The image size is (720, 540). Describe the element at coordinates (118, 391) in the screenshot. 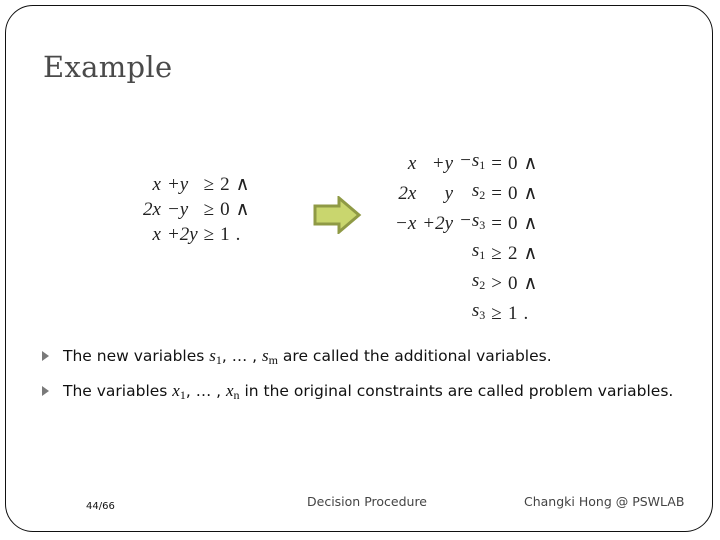

I see `bullet-text: The variables` at that location.